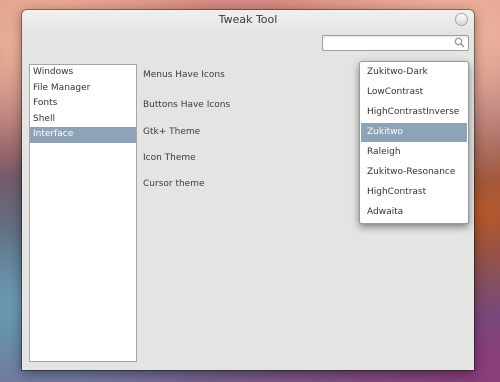  What do you see at coordinates (414, 192) in the screenshot?
I see `theme-option-highcontrast: HighContrast` at bounding box center [414, 192].